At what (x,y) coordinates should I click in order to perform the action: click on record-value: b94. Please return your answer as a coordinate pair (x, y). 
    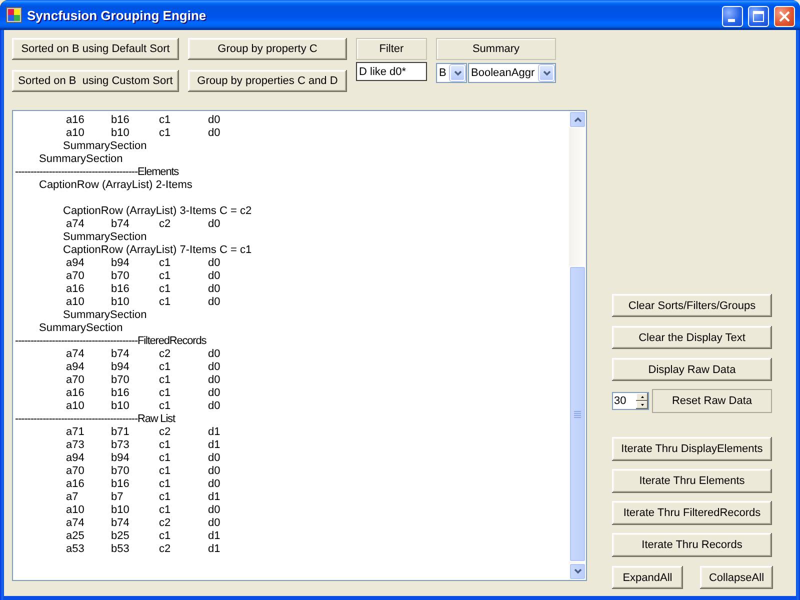
    Looking at the image, I should click on (120, 367).